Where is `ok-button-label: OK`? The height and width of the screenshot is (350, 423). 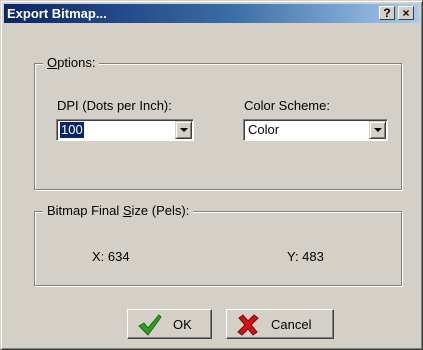
ok-button-label: OK is located at coordinates (182, 324).